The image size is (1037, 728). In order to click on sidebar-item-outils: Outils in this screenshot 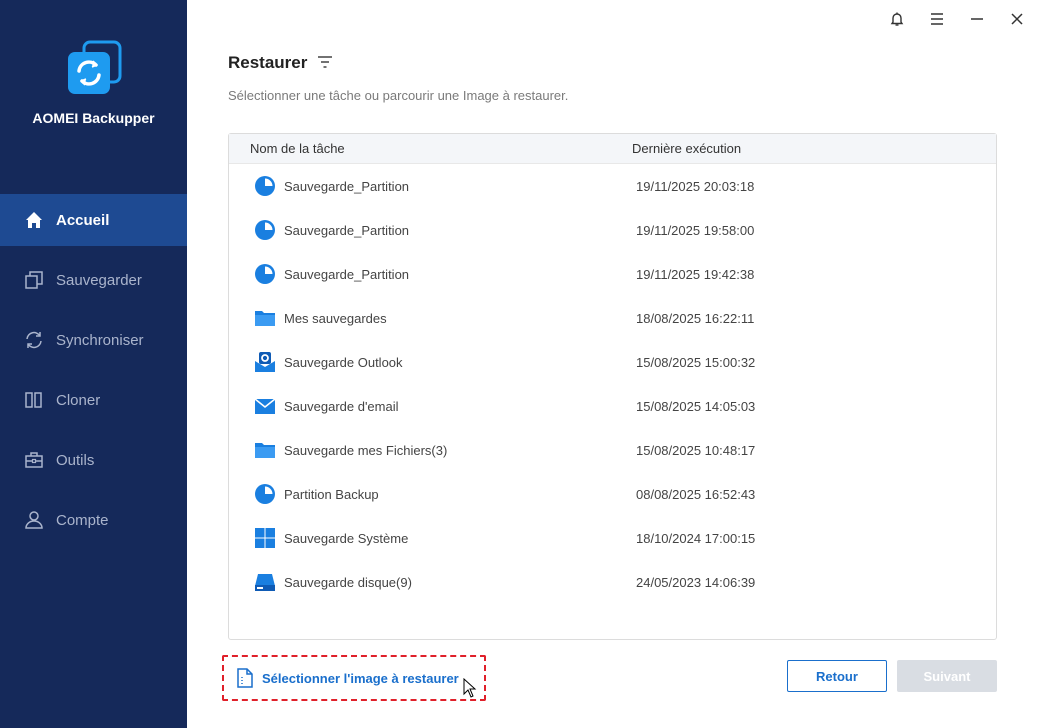, I will do `click(93, 460)`.